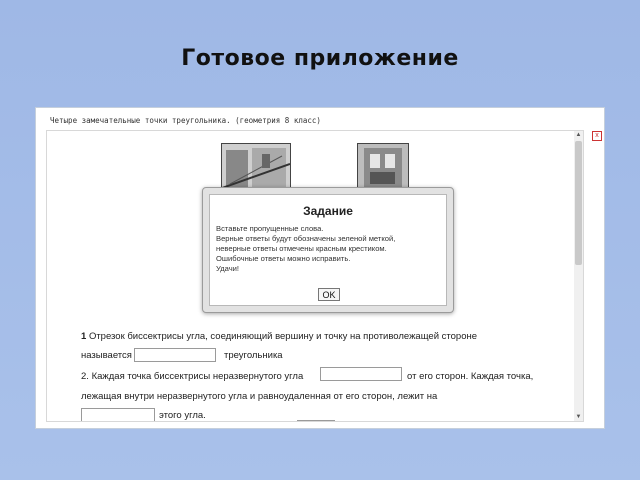 The height and width of the screenshot is (480, 640). Describe the element at coordinates (597, 136) in the screenshot. I see `close-icon: x` at that location.